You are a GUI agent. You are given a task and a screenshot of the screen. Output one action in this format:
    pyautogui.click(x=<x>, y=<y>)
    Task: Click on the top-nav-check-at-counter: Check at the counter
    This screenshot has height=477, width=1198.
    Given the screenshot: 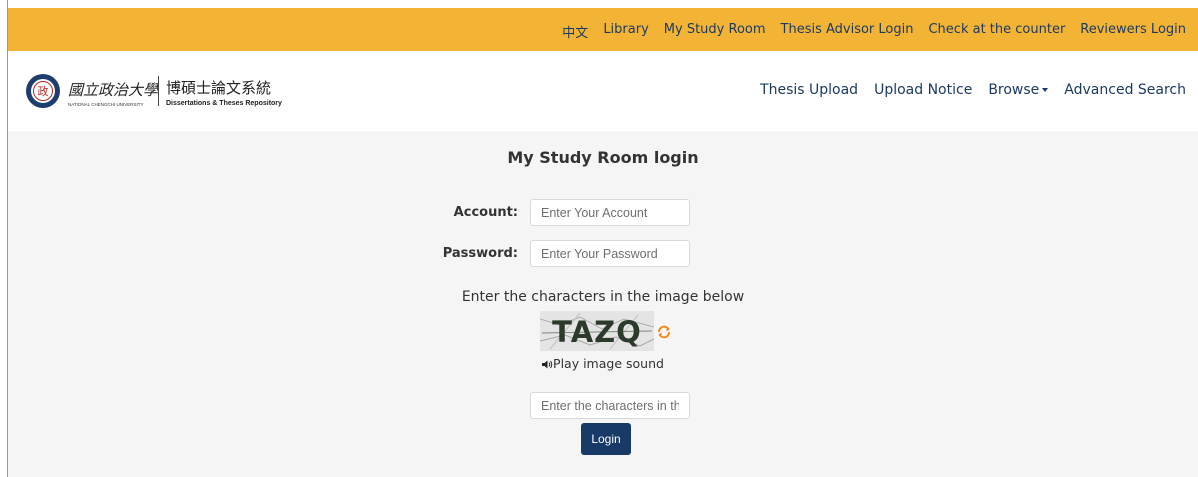 What is the action you would take?
    pyautogui.click(x=996, y=31)
    